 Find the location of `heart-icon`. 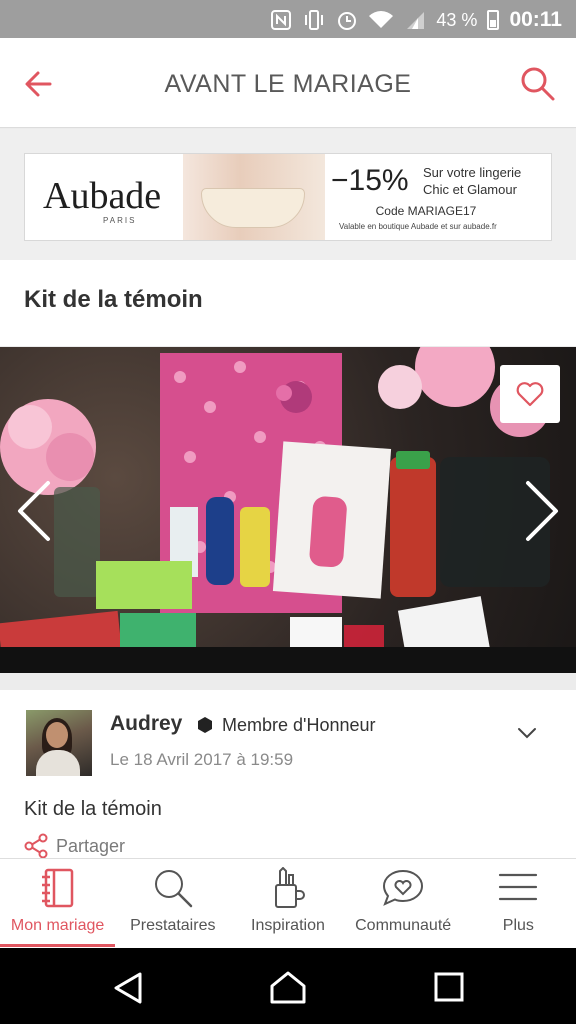

heart-icon is located at coordinates (530, 394).